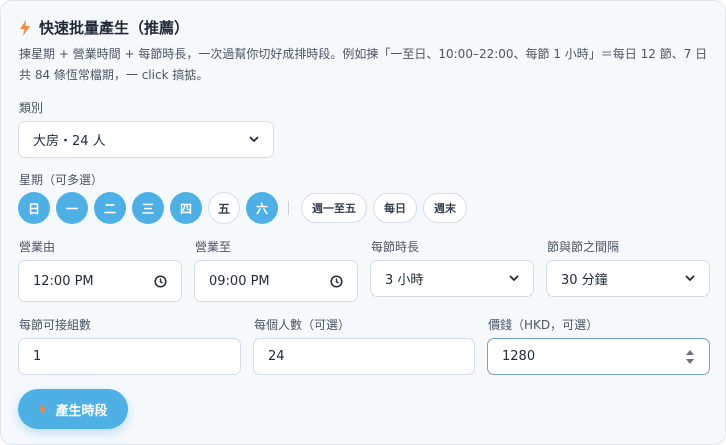  What do you see at coordinates (302, 325) in the screenshot?
I see `people-label: 每個人數（可選）` at bounding box center [302, 325].